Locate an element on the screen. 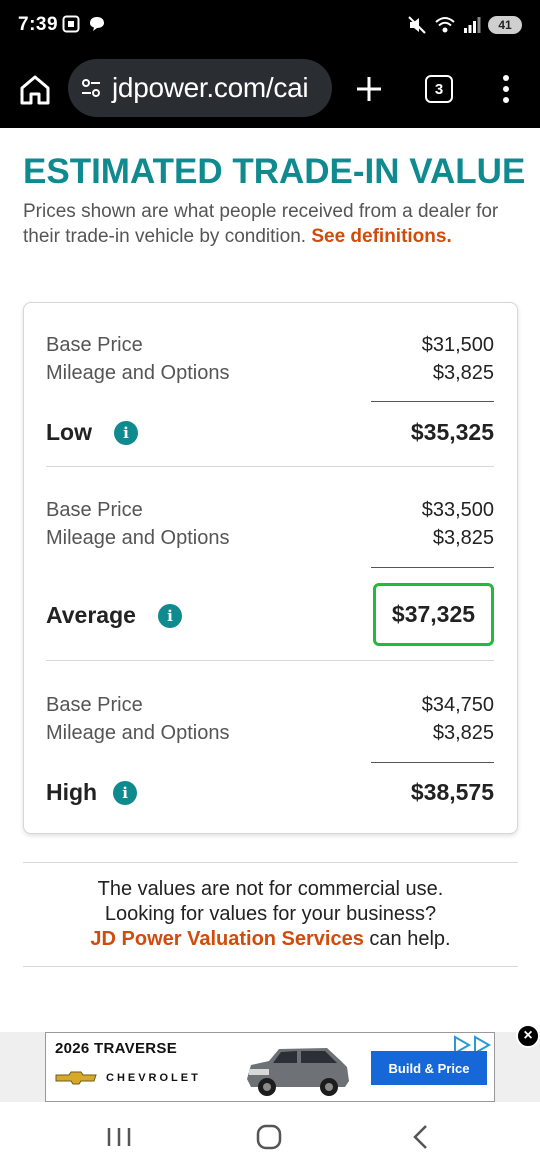 Image resolution: width=540 pixels, height=1170 pixels. high-base-price-label: Base Price is located at coordinates (94, 705).